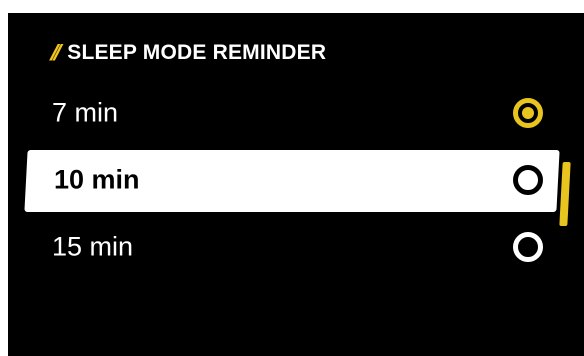 This screenshot has height=356, width=584. I want to click on option-label: 15 min, so click(93, 246).